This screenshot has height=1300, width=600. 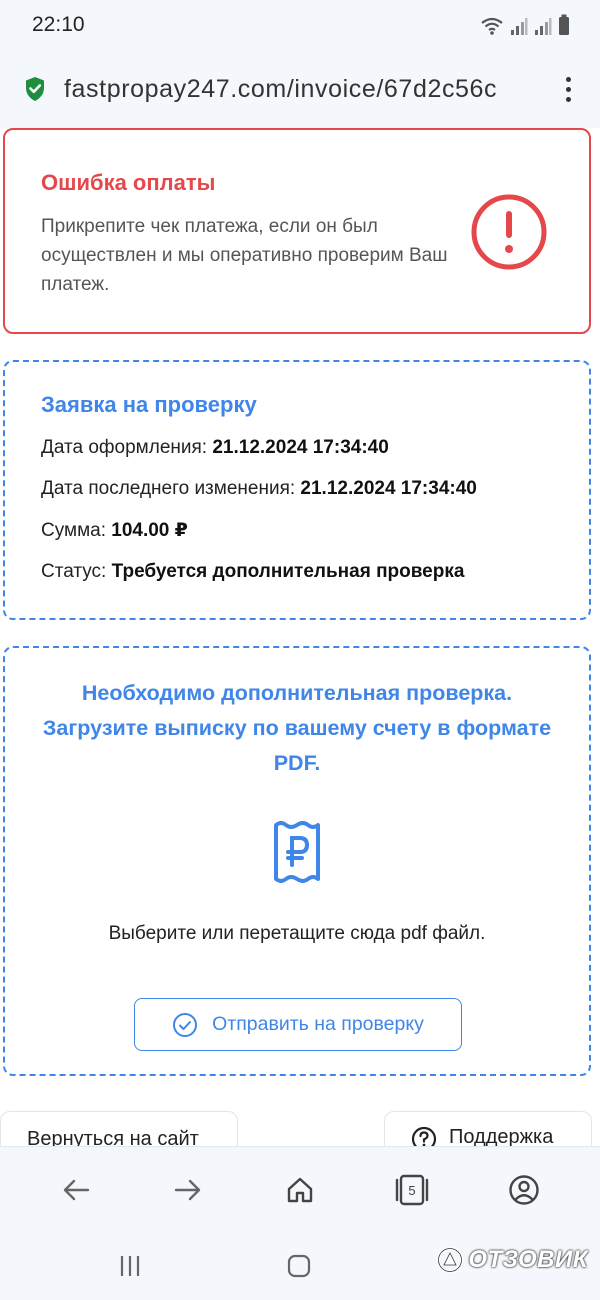 I want to click on status-bar: 22:10, so click(x=300, y=25).